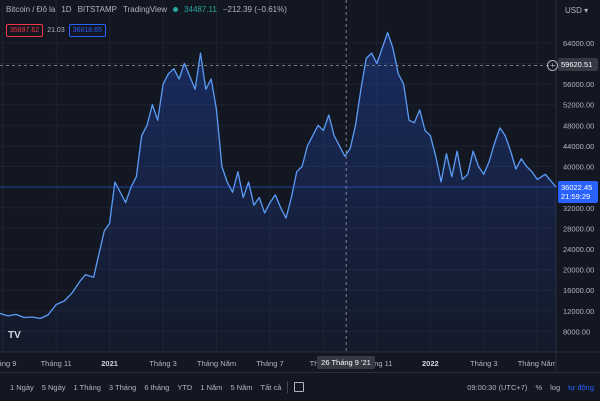 The height and width of the screenshot is (401, 600). What do you see at coordinates (578, 84) in the screenshot?
I see `y-tick-label: 56000.00` at bounding box center [578, 84].